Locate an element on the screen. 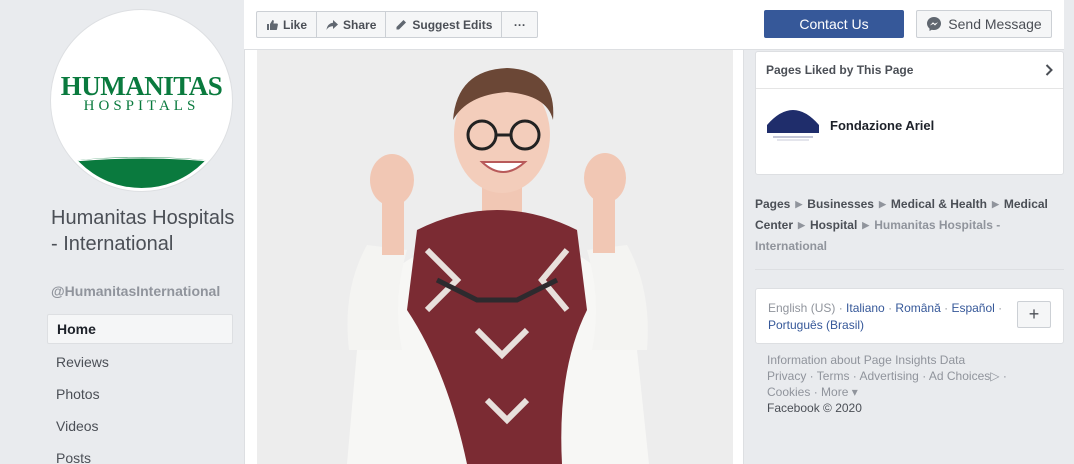  like-label: Like is located at coordinates (295, 24).